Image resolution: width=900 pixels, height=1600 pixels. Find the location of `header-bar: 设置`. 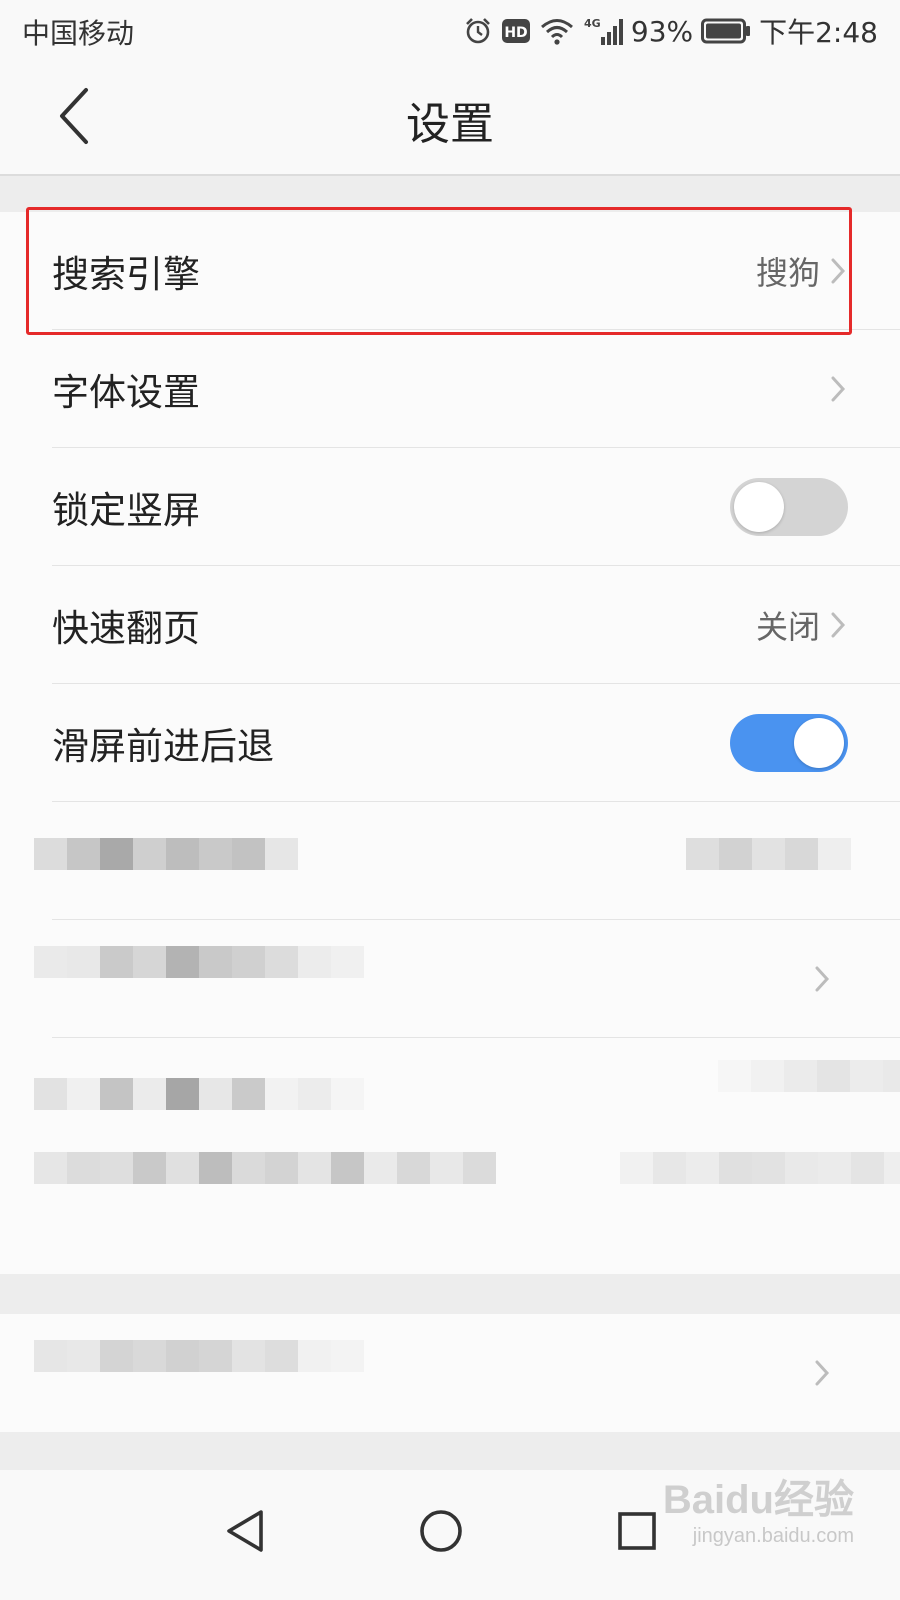

header-bar: 设置 is located at coordinates (450, 119).